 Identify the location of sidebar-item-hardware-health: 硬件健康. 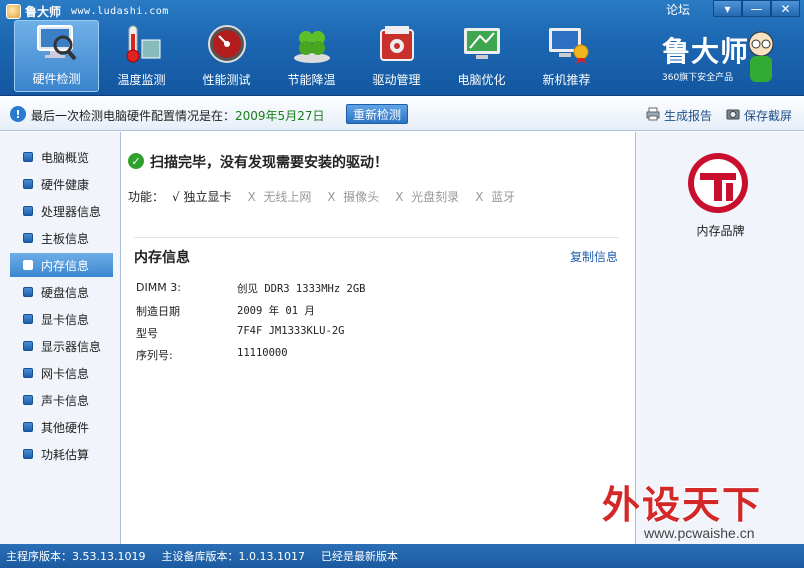
(61, 184).